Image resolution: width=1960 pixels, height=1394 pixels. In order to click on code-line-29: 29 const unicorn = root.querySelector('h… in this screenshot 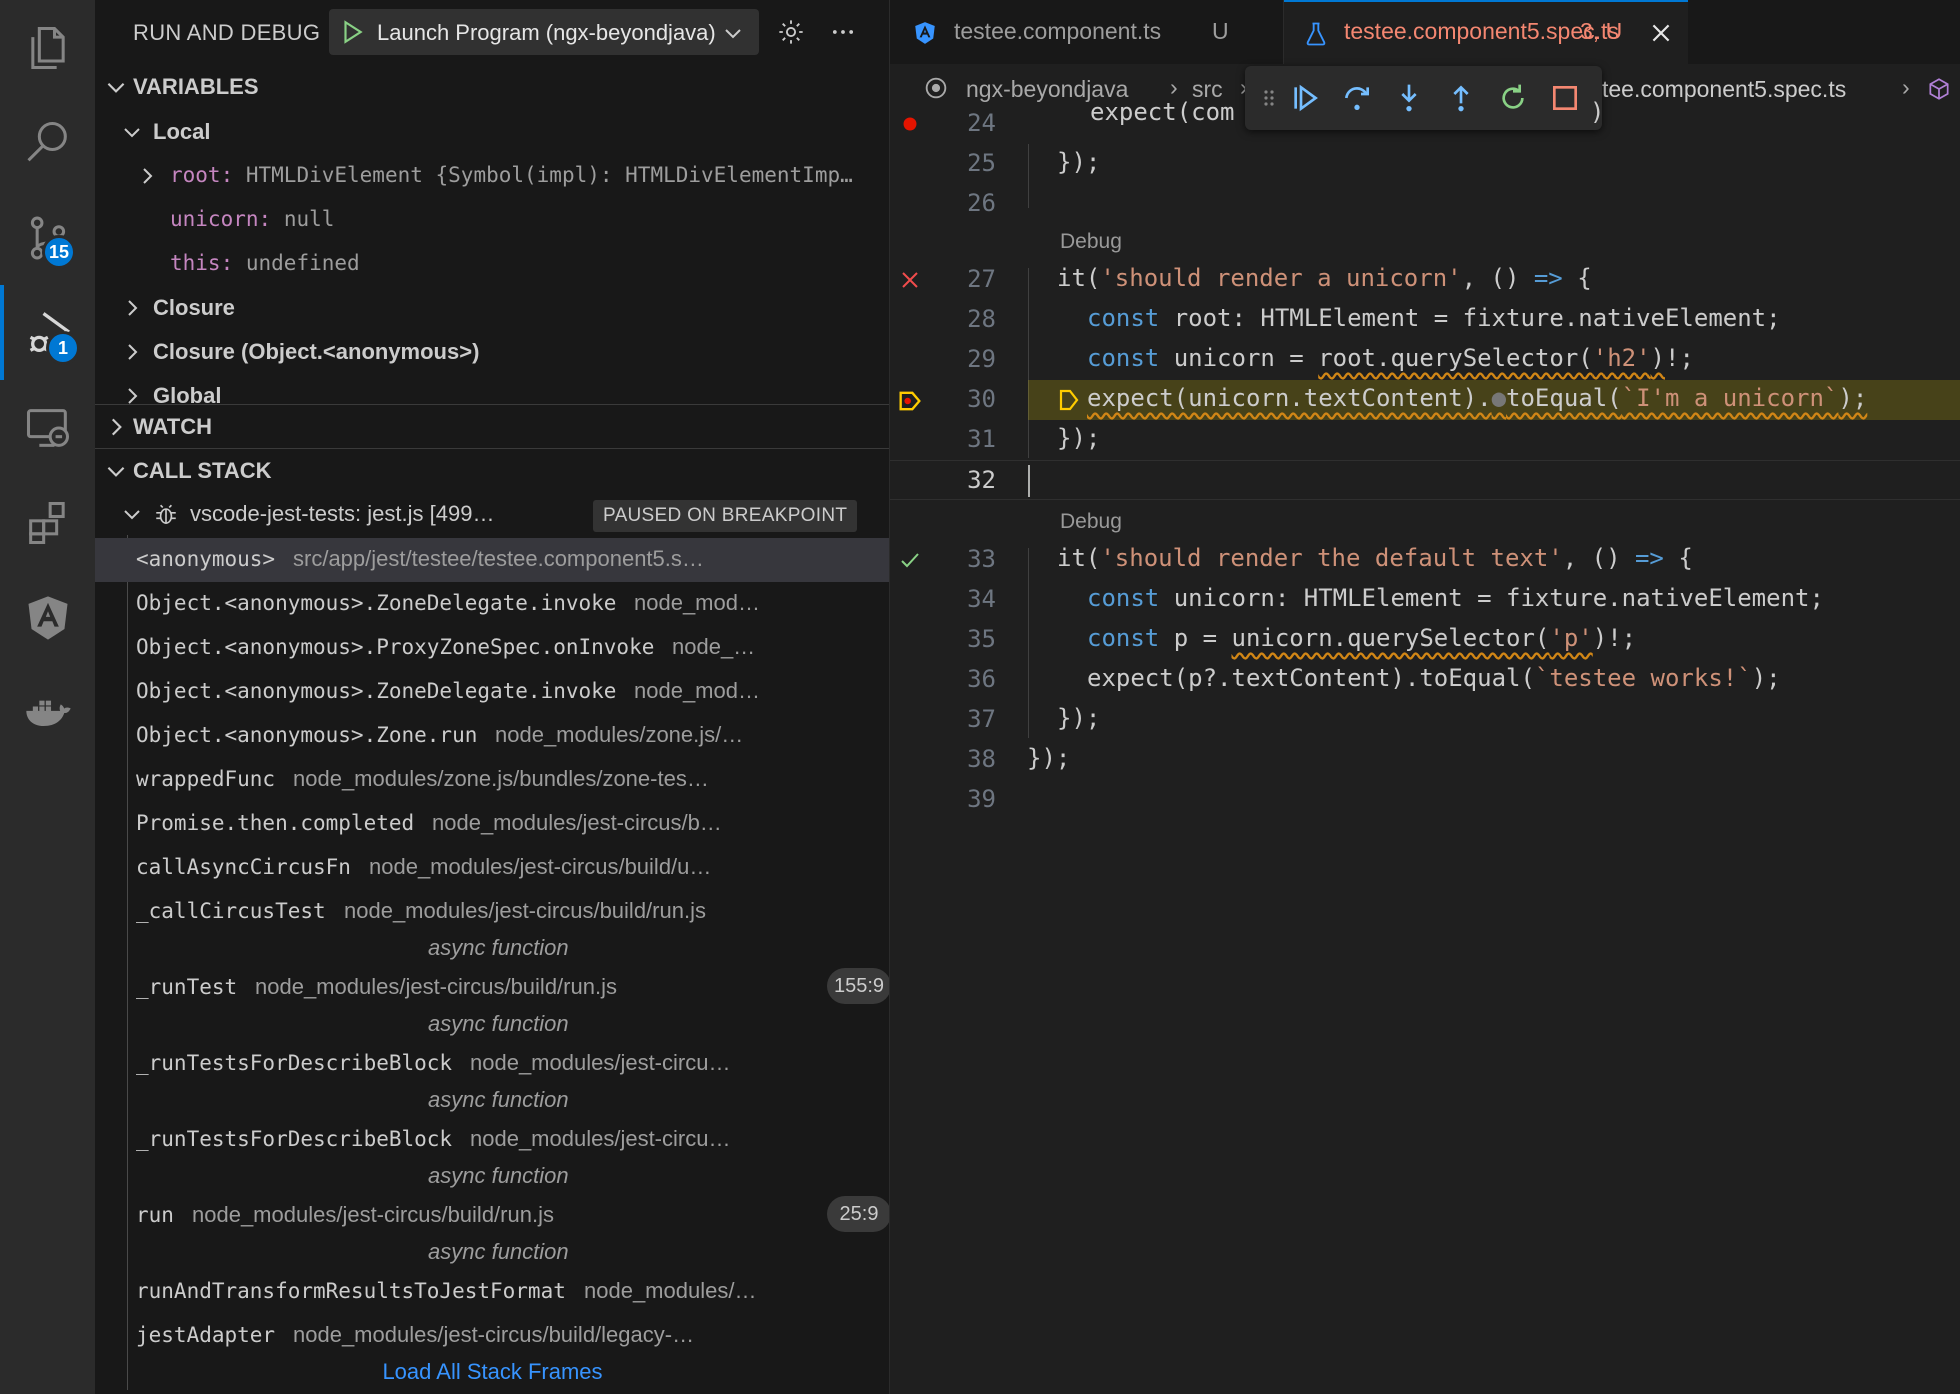, I will do `click(1425, 360)`.